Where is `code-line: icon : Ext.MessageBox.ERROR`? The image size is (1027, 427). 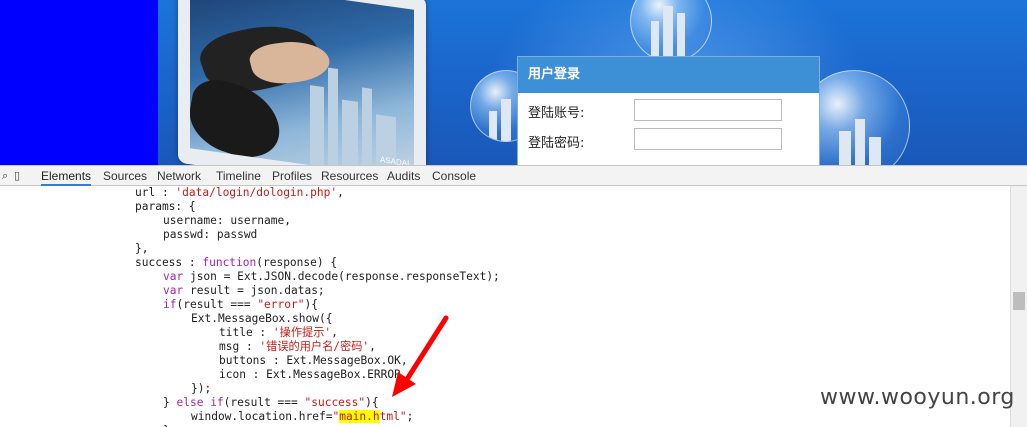
code-line: icon : Ext.MessageBox.ERROR is located at coordinates (310, 374).